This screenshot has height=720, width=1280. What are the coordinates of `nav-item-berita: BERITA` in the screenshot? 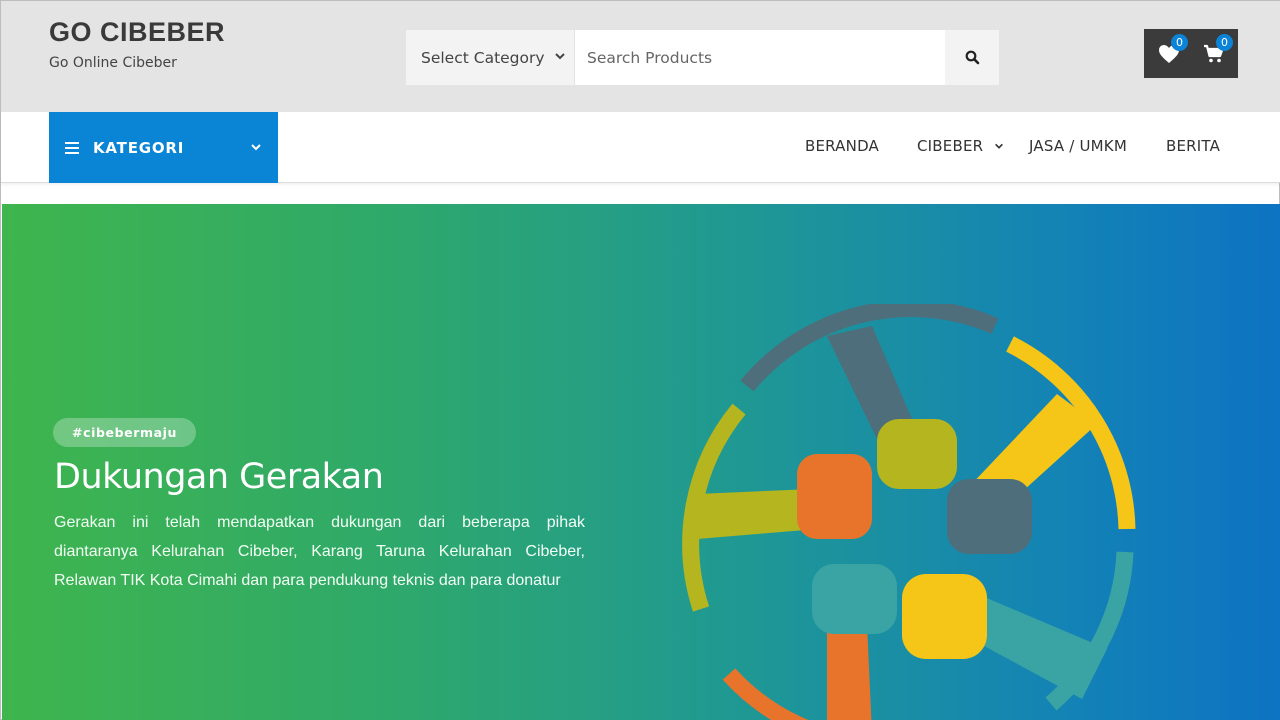 It's located at (1193, 146).